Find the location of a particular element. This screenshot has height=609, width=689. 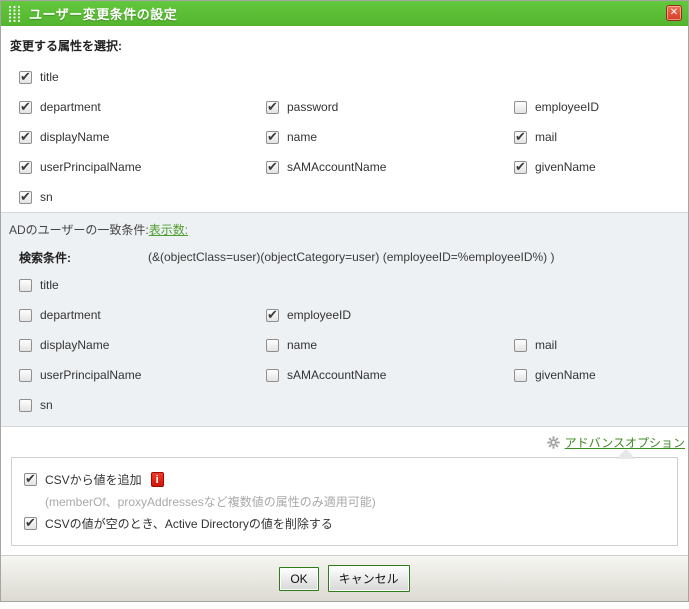

attr-checkbox-name: name is located at coordinates (390, 137).